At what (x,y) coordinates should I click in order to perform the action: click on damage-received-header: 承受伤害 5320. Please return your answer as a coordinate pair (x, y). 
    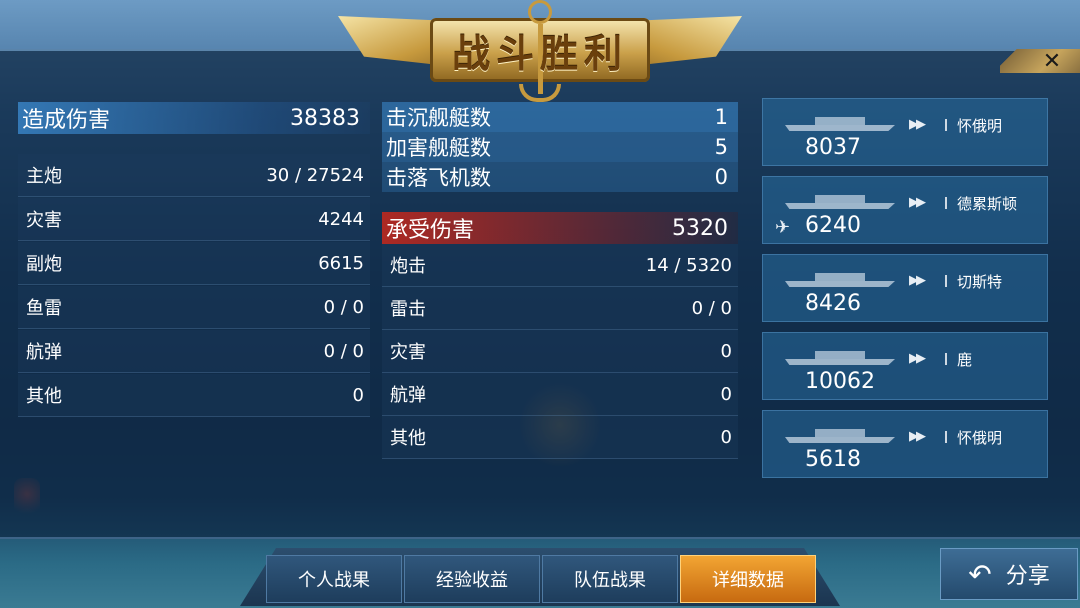
    Looking at the image, I should click on (560, 228).